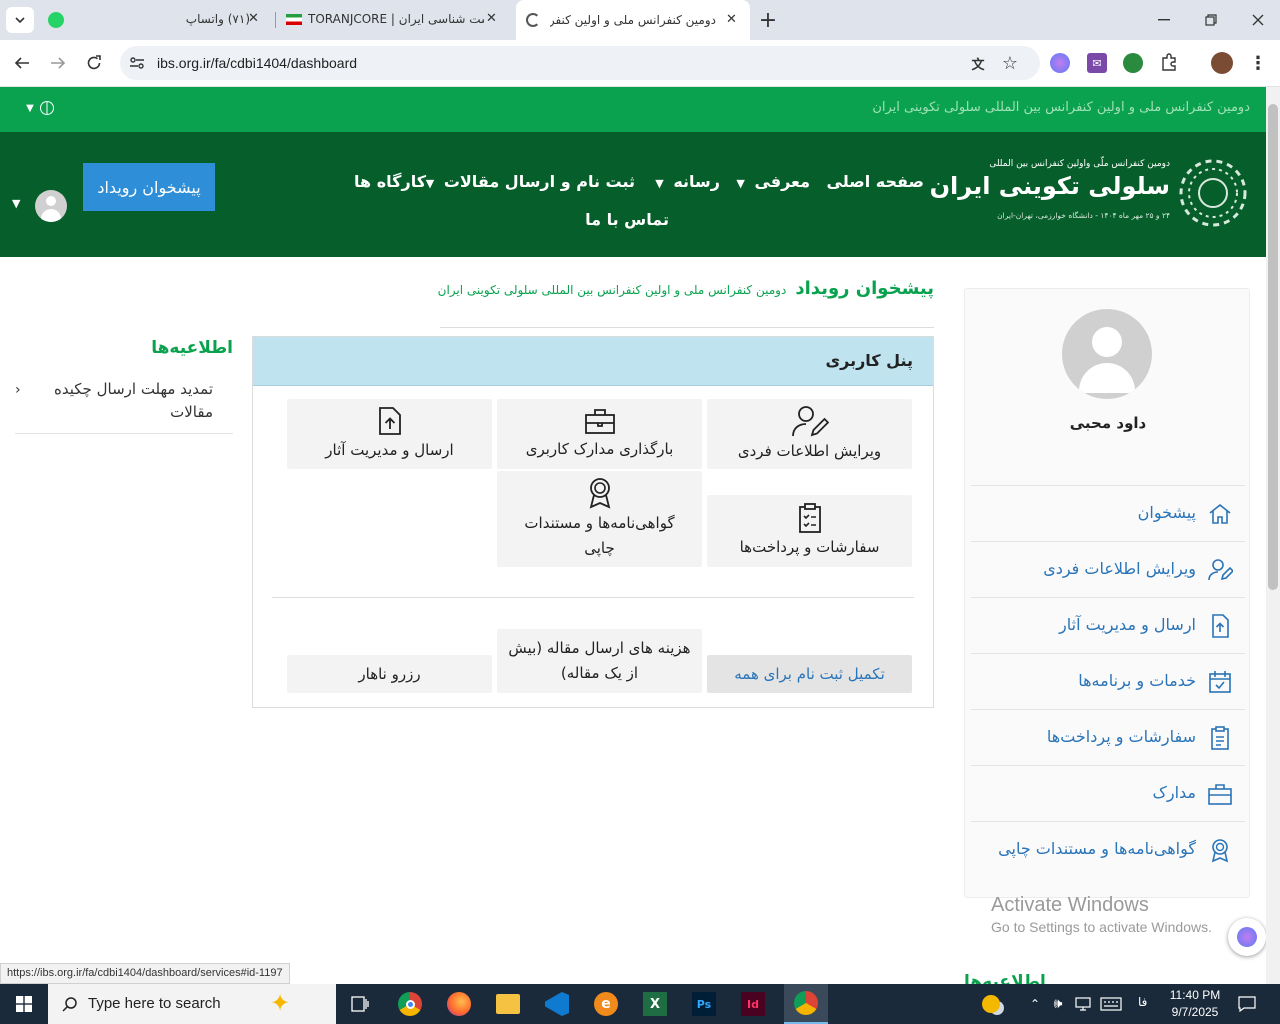 Image resolution: width=1280 pixels, height=1024 pixels. What do you see at coordinates (275, 20) in the screenshot?
I see `tab-divider` at bounding box center [275, 20].